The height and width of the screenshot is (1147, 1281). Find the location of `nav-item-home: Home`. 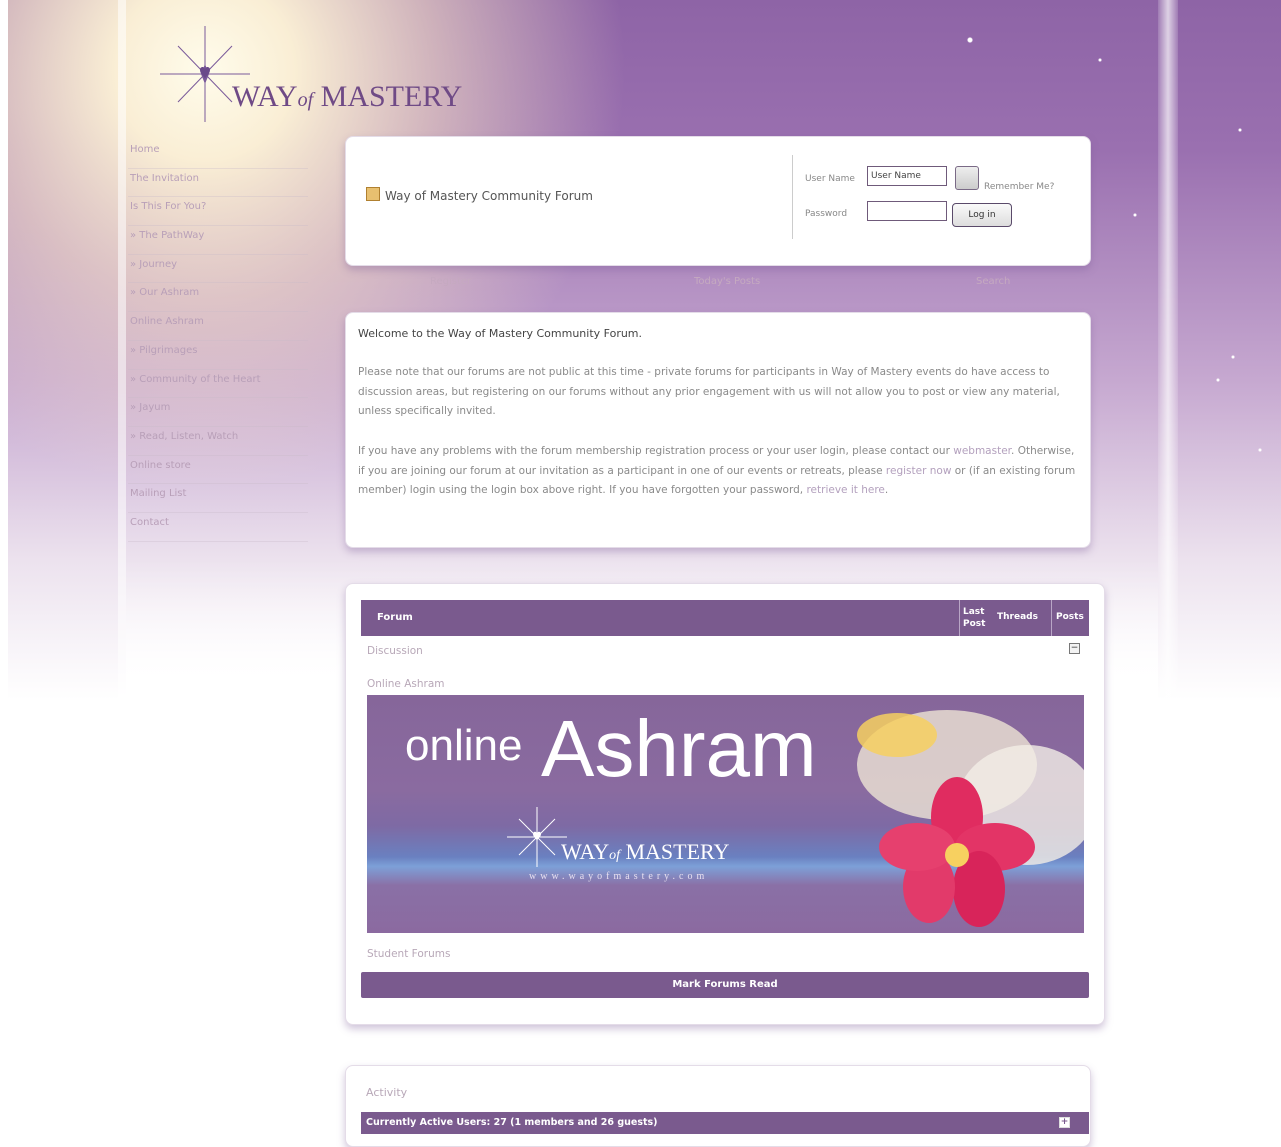

nav-item-home: Home is located at coordinates (218, 154).